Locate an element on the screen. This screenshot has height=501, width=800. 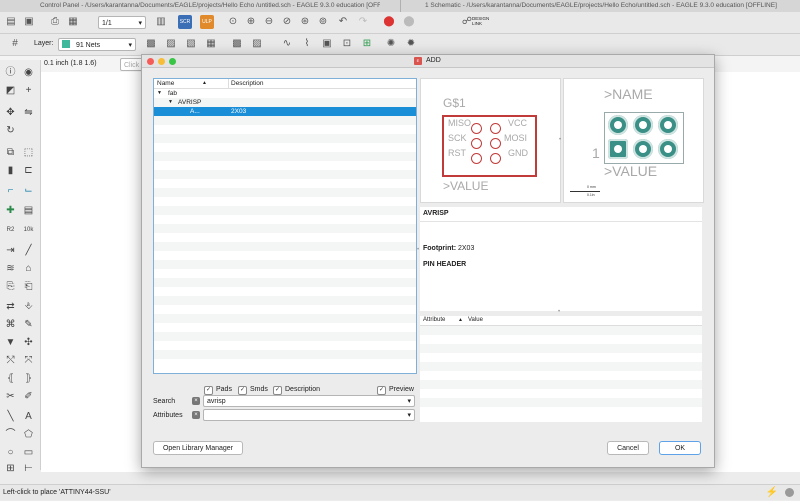
cancel-button: Cancel is located at coordinates (628, 448).